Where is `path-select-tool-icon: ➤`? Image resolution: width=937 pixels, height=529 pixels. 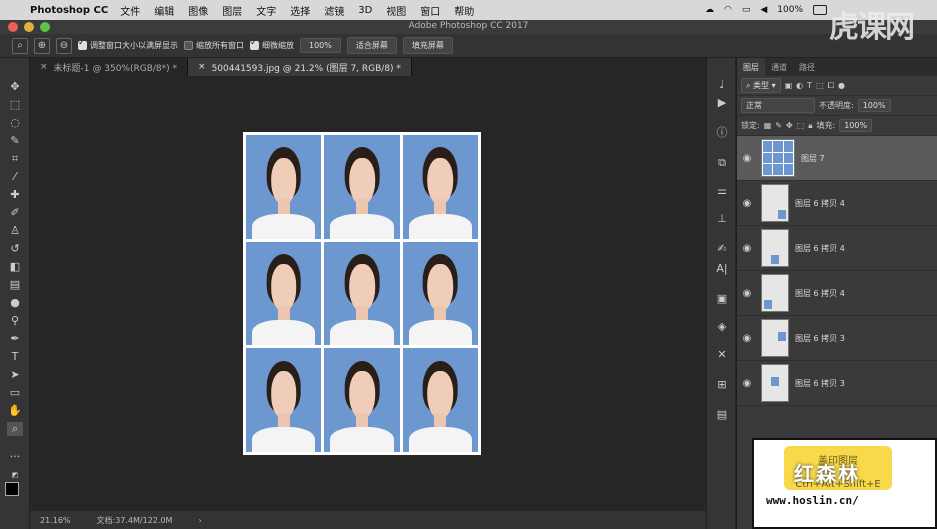 path-select-tool-icon: ➤ is located at coordinates (15, 375).